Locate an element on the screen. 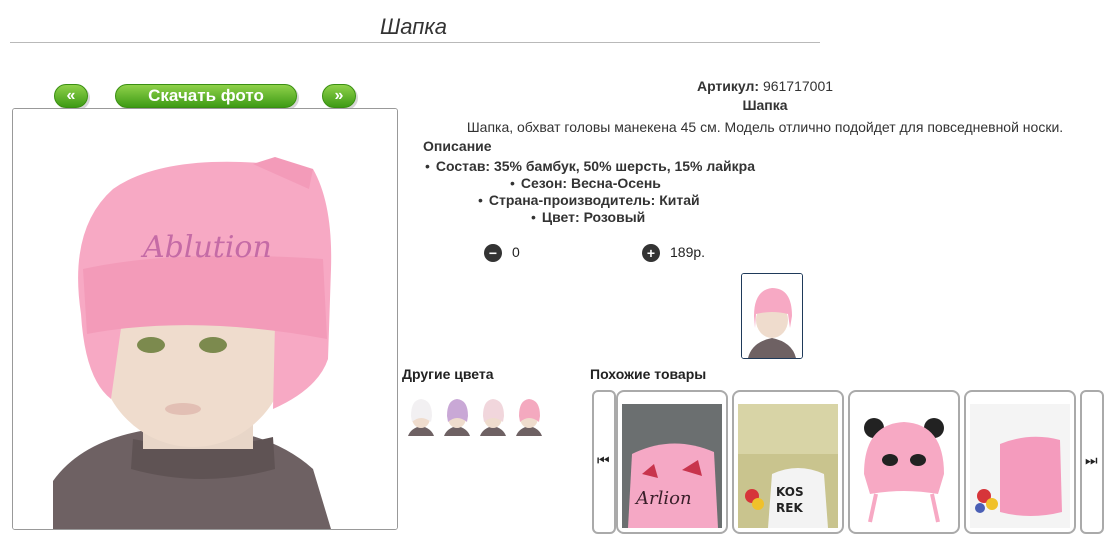  skip-back-icon: ⏮ is located at coordinates (603, 460).